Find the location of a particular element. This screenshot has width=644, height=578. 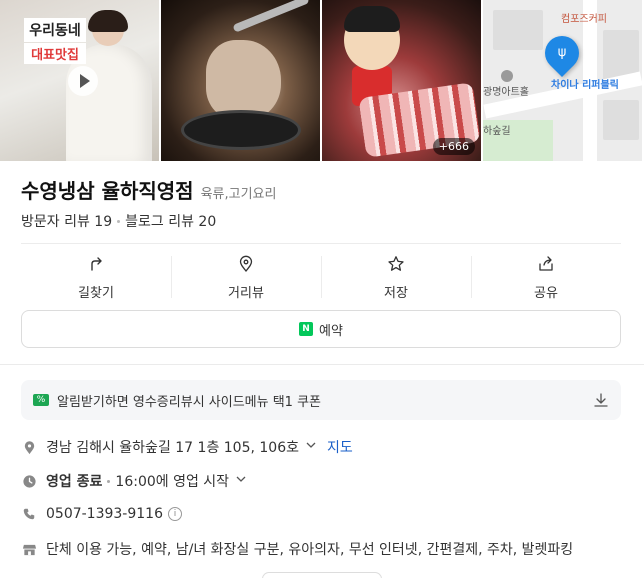

street-view-button: 거리뷰 is located at coordinates (246, 277).